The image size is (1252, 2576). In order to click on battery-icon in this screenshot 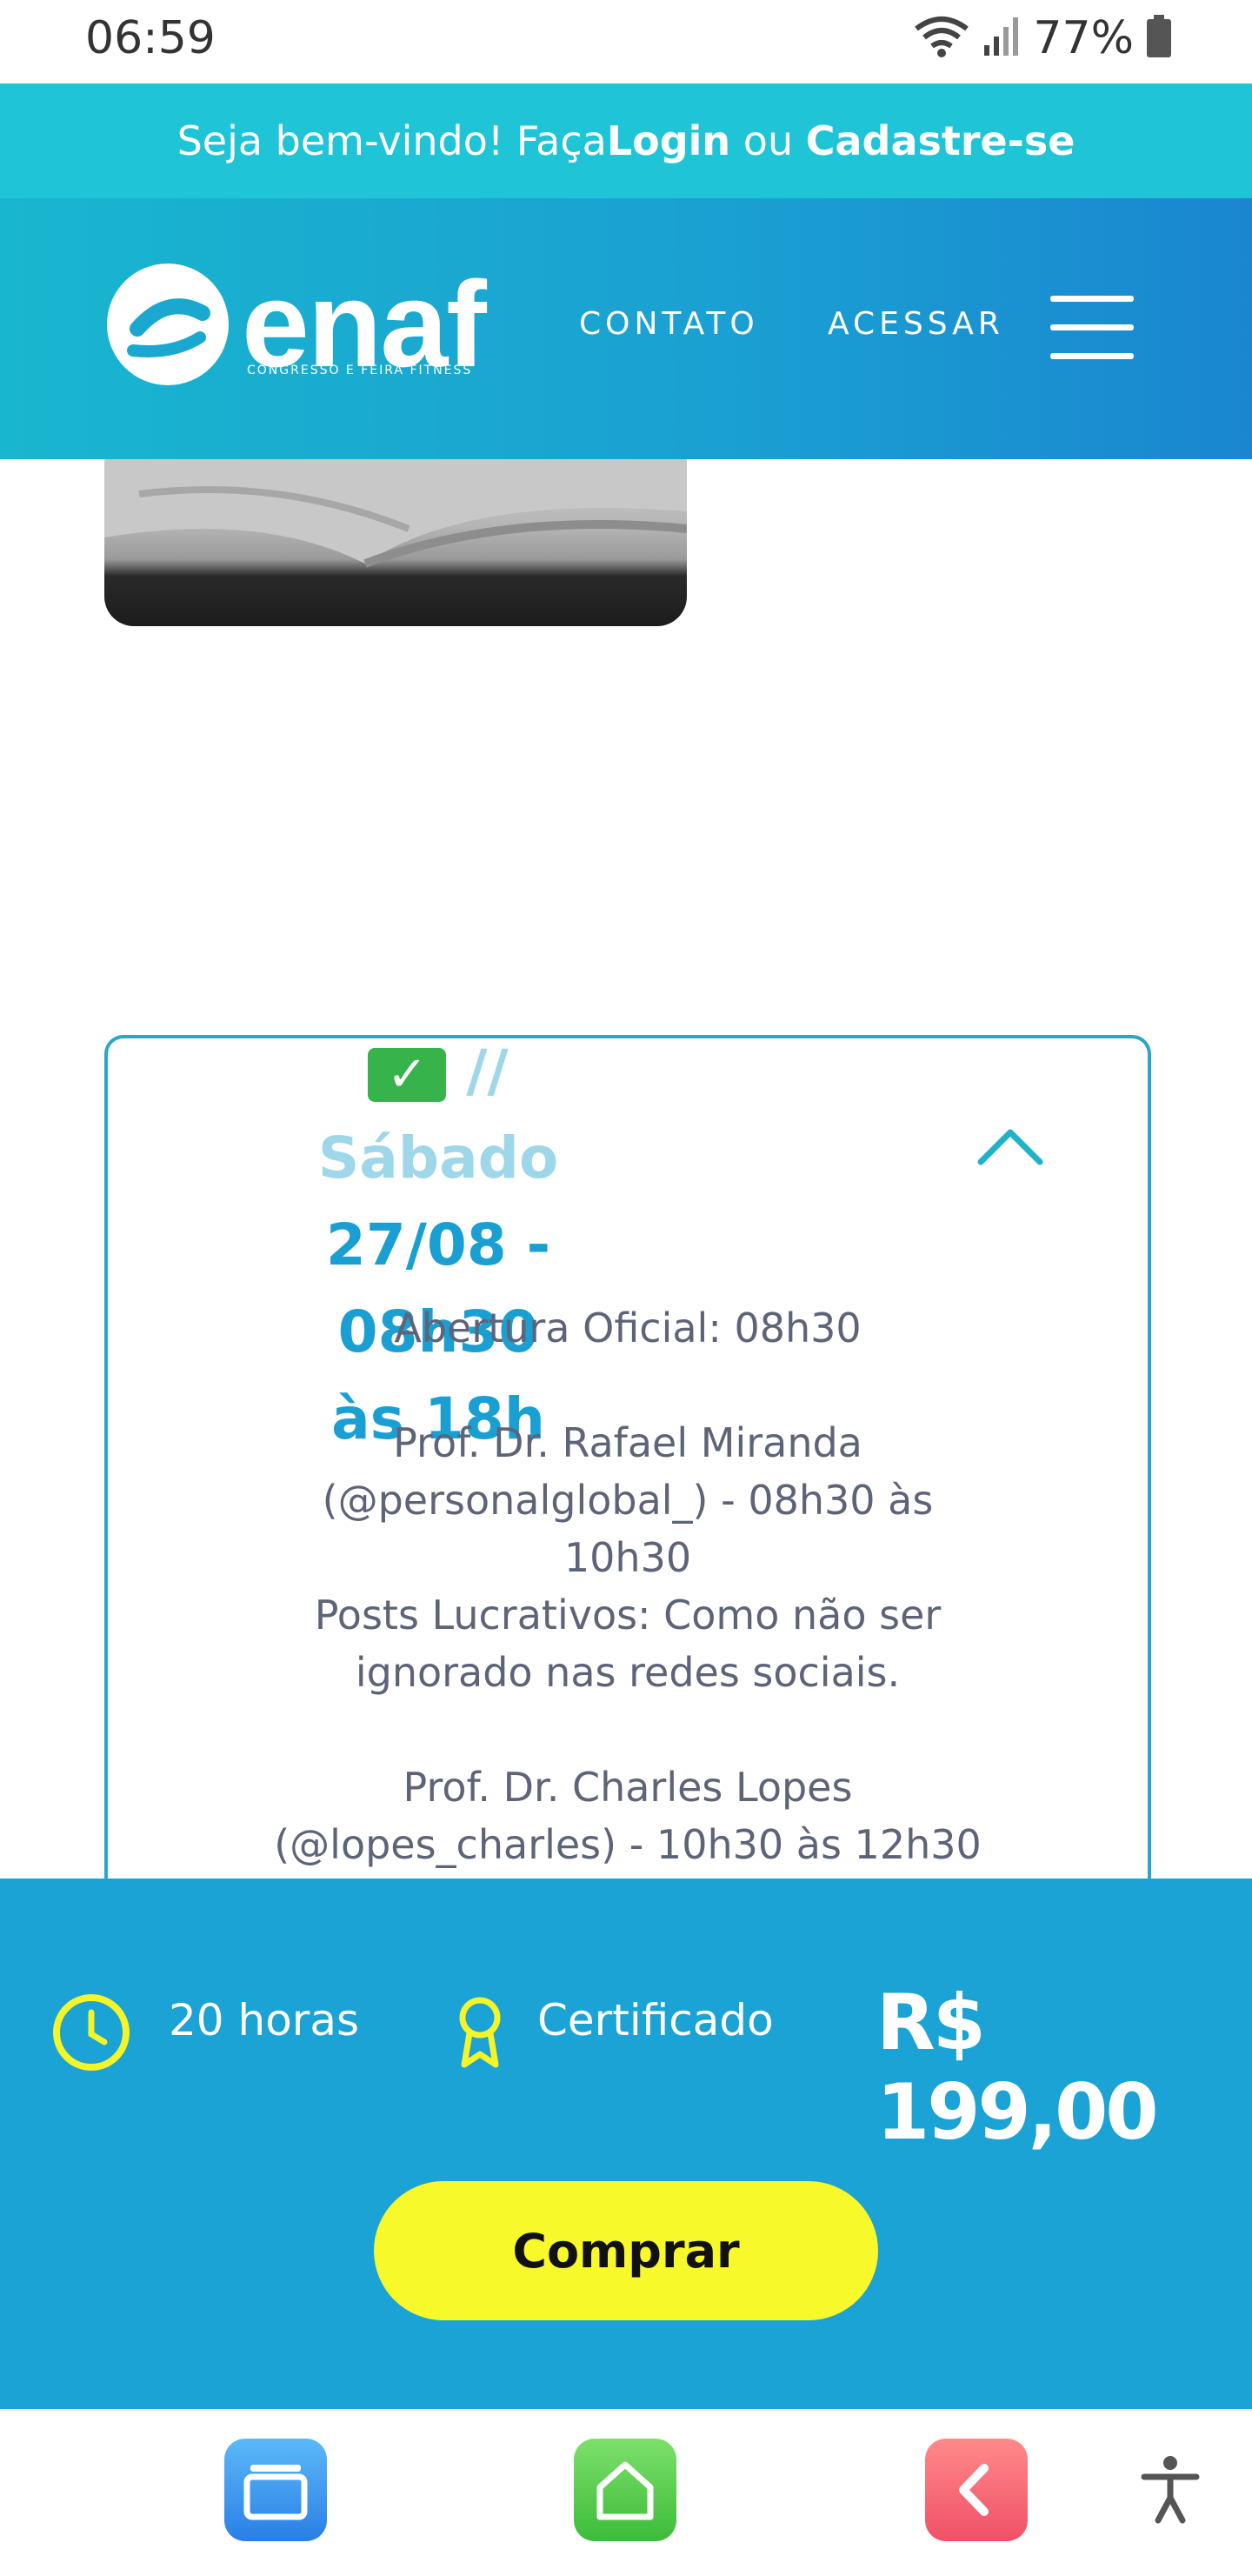, I will do `click(1159, 38)`.